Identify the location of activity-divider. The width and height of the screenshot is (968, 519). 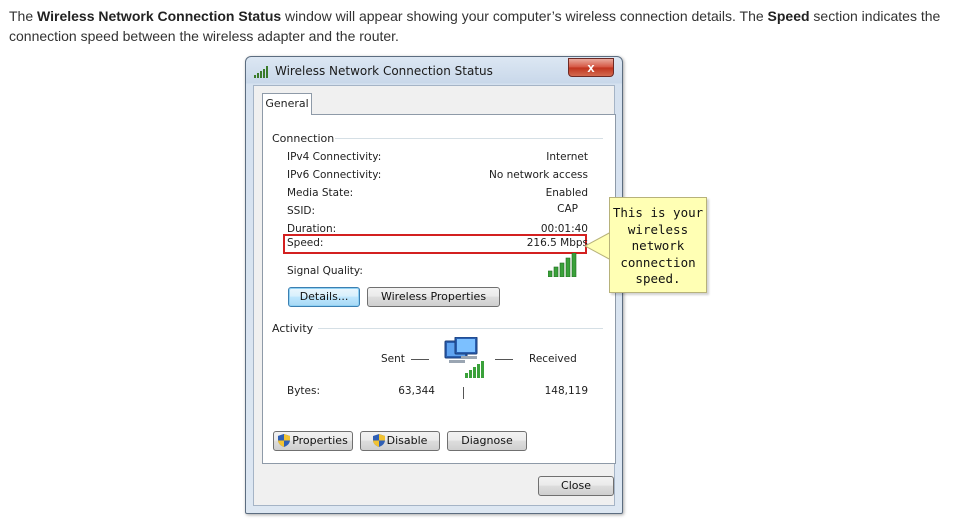
(460, 328).